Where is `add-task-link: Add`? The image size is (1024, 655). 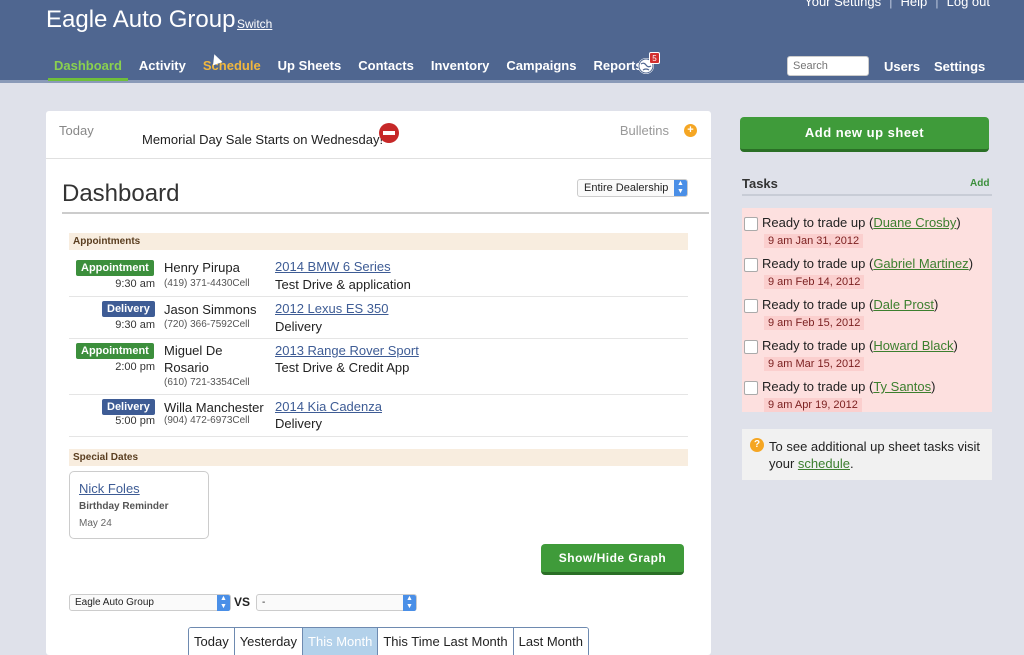 add-task-link: Add is located at coordinates (979, 183).